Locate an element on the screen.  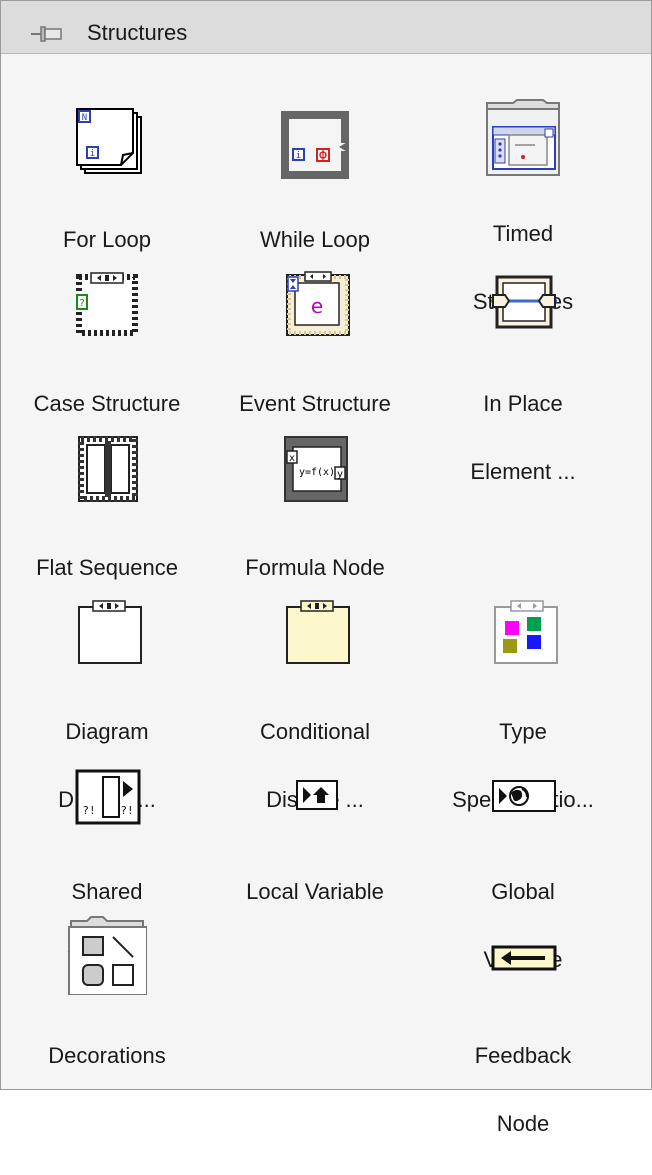
palette-title-bar: Structures is located at coordinates (326, 27).